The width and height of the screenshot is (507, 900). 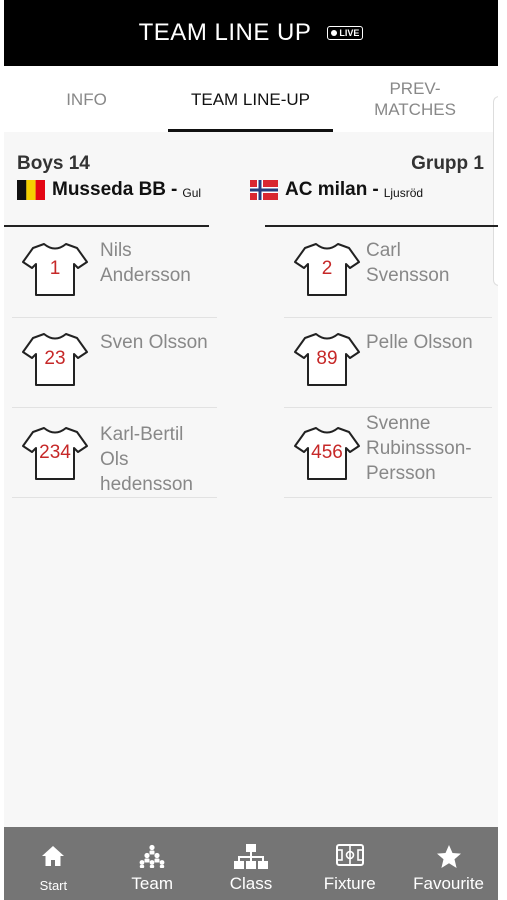 I want to click on player-name-line: Nils, so click(x=116, y=250).